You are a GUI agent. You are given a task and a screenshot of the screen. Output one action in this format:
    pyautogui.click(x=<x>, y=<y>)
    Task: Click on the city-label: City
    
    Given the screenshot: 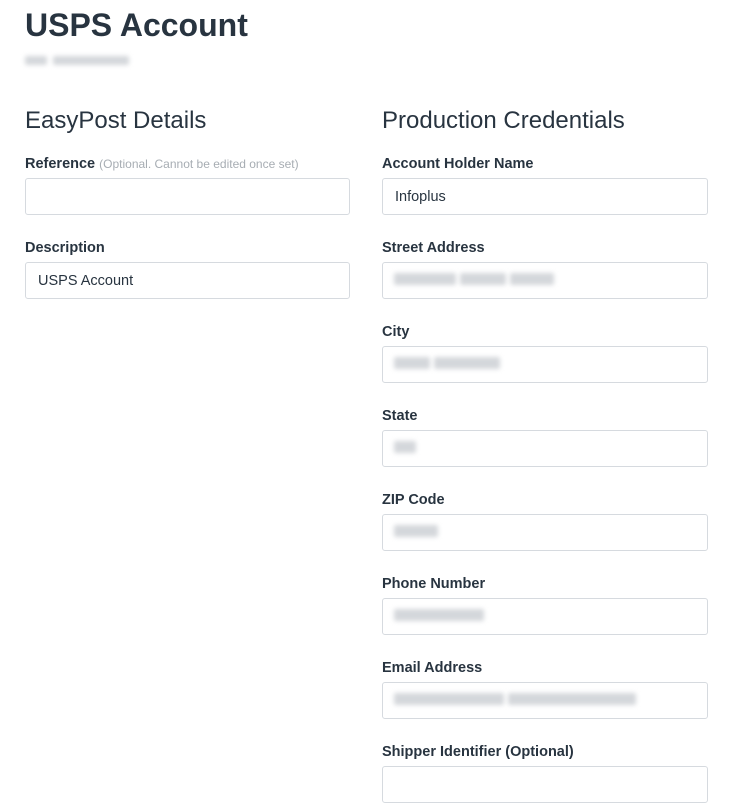 What is the action you would take?
    pyautogui.click(x=396, y=332)
    